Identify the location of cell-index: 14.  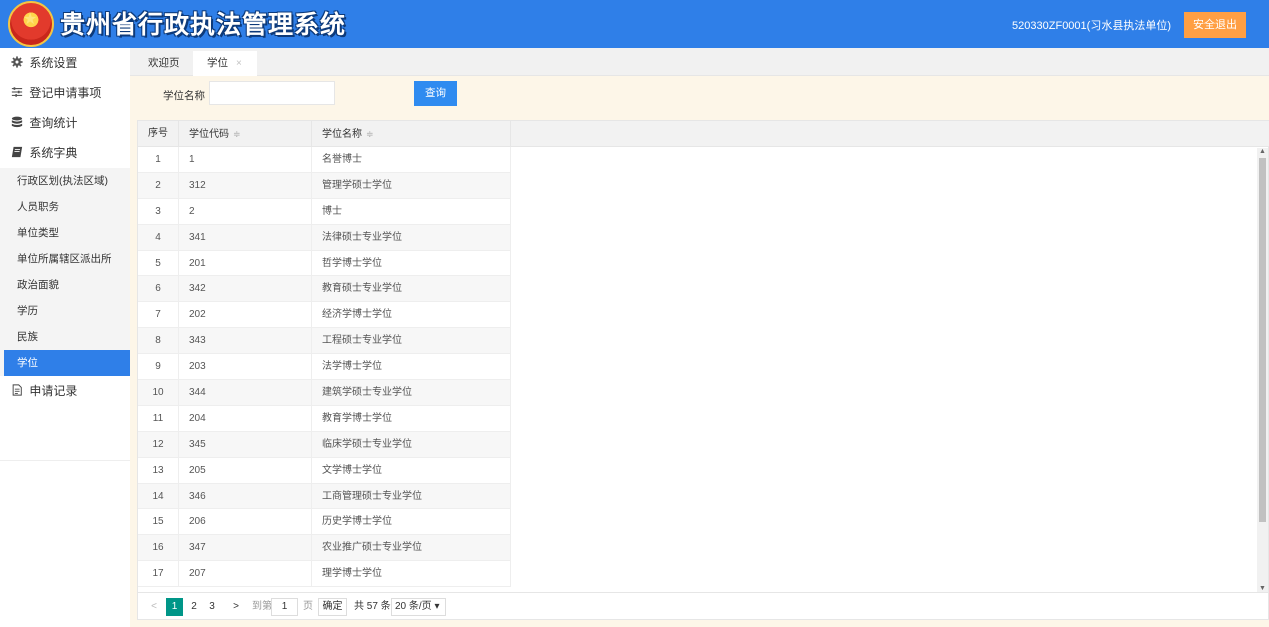
(158, 496).